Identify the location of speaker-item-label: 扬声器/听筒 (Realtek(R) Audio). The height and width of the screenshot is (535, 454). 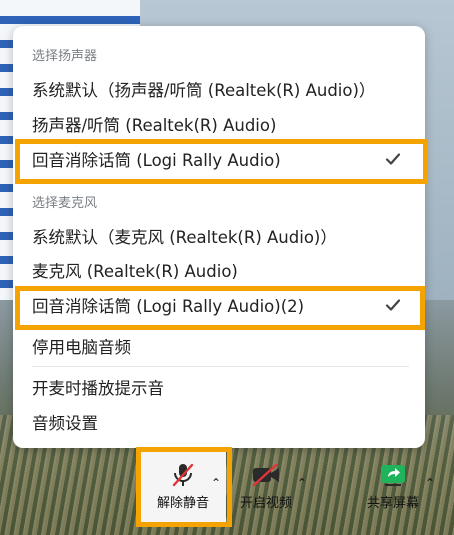
(154, 125).